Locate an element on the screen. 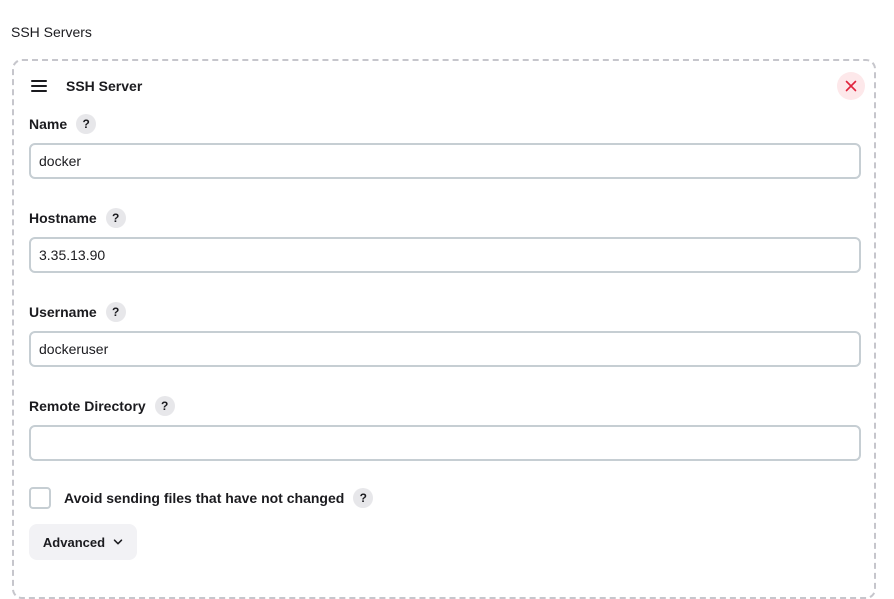  name-label: Name ? is located at coordinates (63, 124).